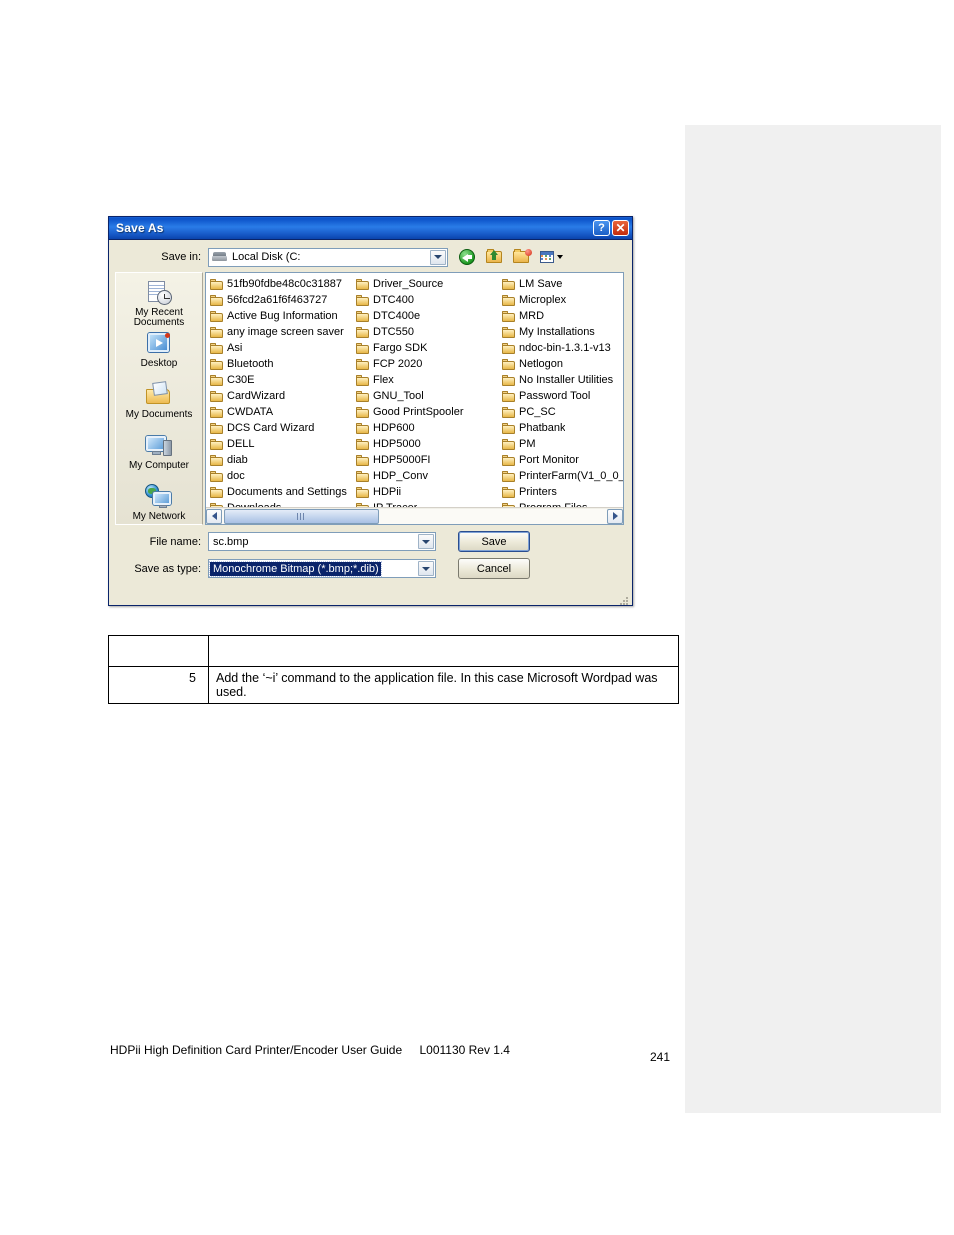 The image size is (954, 1235). What do you see at coordinates (615, 516) in the screenshot?
I see `scroll-right-button` at bounding box center [615, 516].